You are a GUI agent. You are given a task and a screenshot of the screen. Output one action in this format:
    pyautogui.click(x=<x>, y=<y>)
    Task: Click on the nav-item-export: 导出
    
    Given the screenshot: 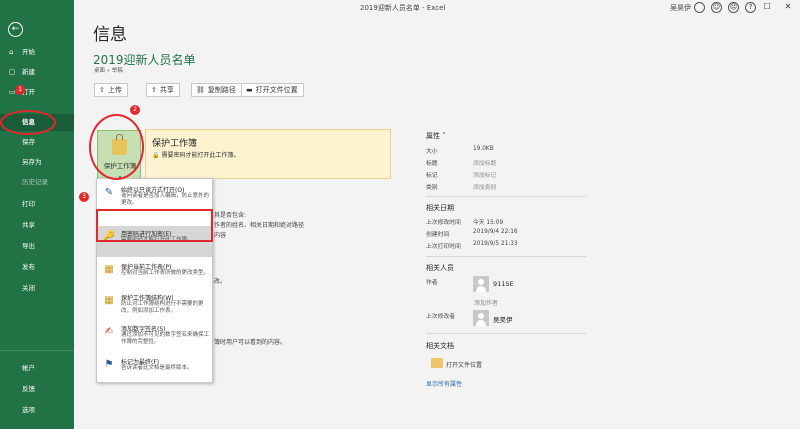 What is the action you would take?
    pyautogui.click(x=37, y=246)
    